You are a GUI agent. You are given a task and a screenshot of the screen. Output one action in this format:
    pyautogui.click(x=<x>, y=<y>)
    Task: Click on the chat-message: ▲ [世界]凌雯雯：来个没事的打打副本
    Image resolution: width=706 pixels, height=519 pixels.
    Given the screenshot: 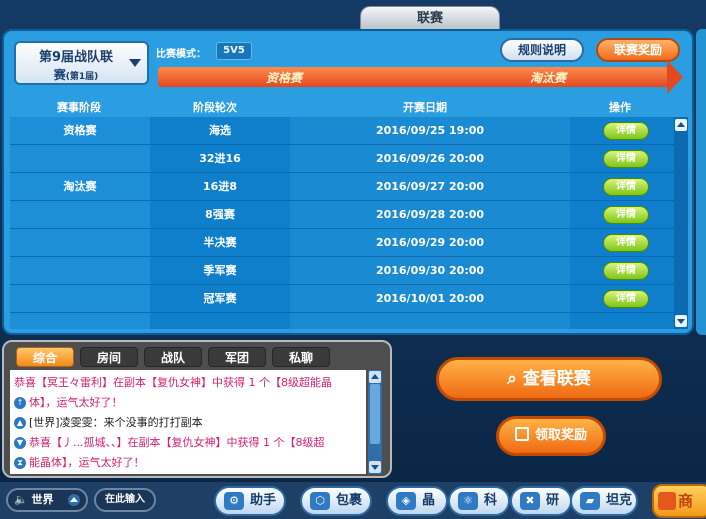 What is the action you would take?
    pyautogui.click(x=108, y=422)
    